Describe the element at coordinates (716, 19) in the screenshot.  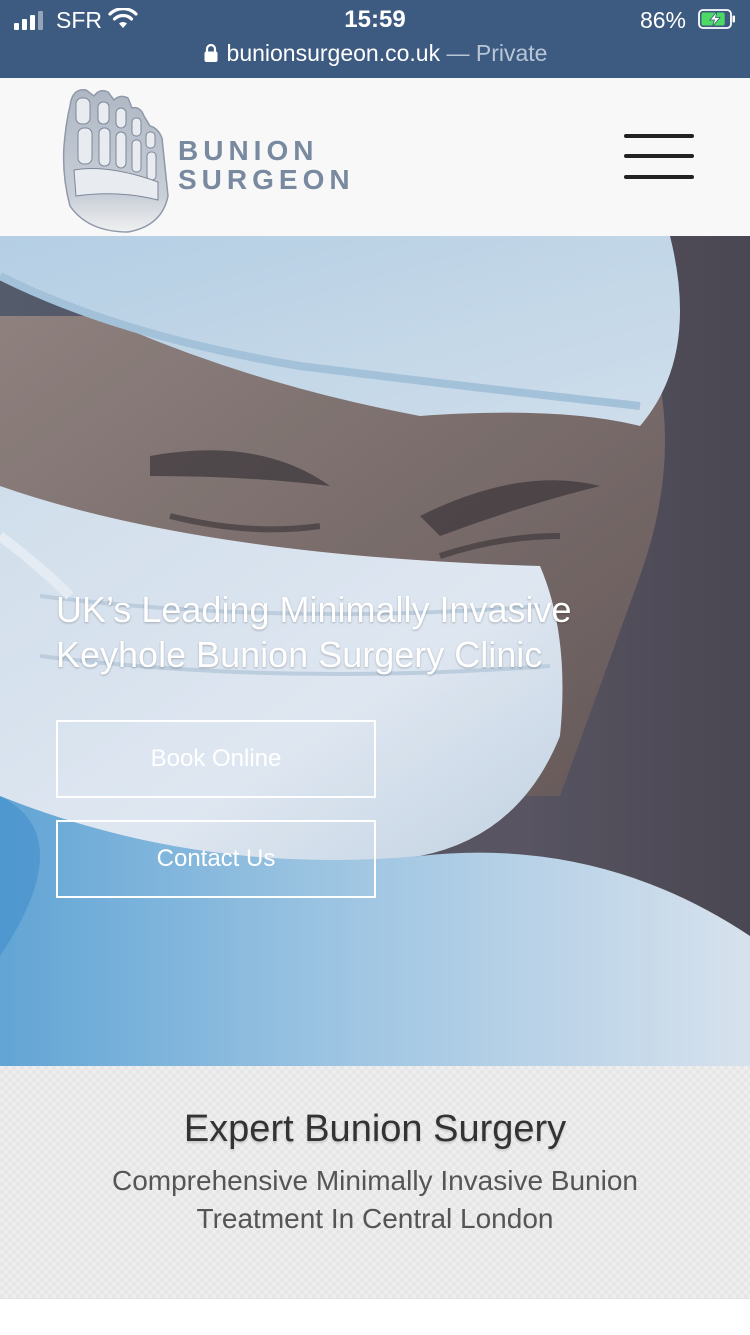
I see `battery-charging-icon` at that location.